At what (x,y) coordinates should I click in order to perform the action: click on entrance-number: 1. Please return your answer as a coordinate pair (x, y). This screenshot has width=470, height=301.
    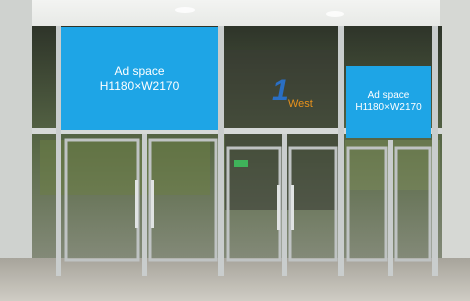
    Looking at the image, I should click on (280, 90).